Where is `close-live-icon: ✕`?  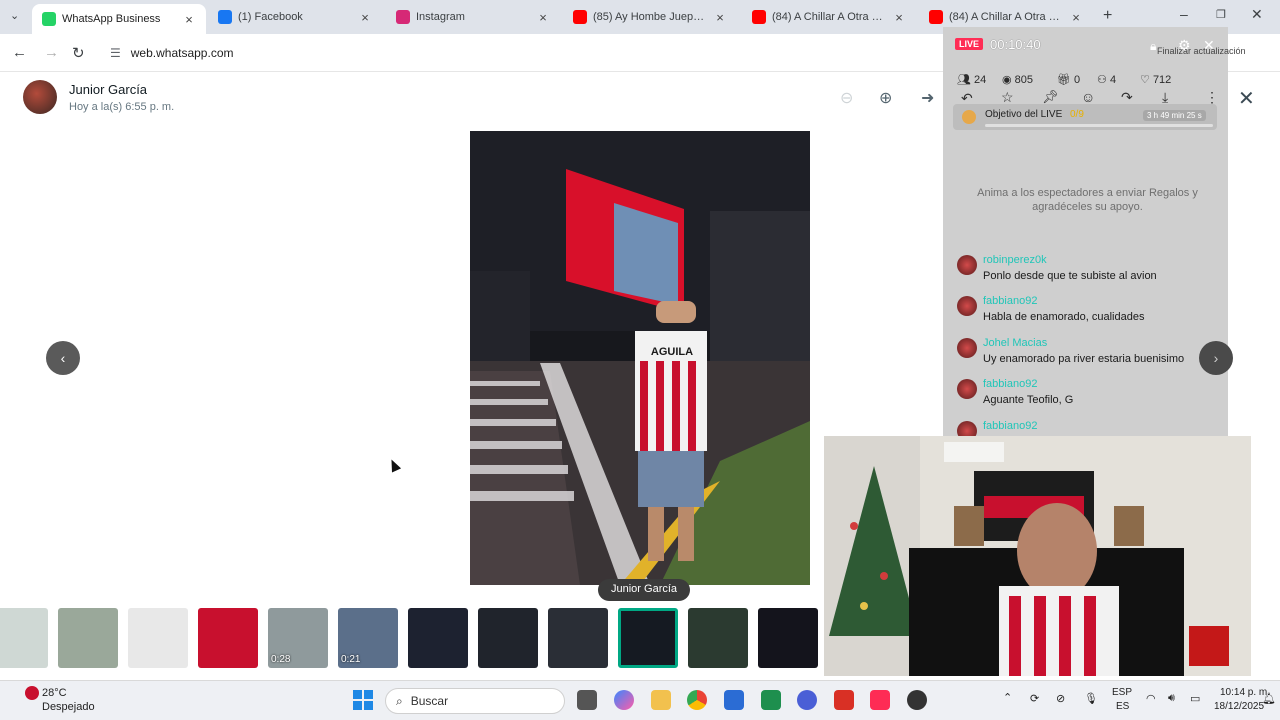
close-live-icon: ✕ is located at coordinates (1209, 45).